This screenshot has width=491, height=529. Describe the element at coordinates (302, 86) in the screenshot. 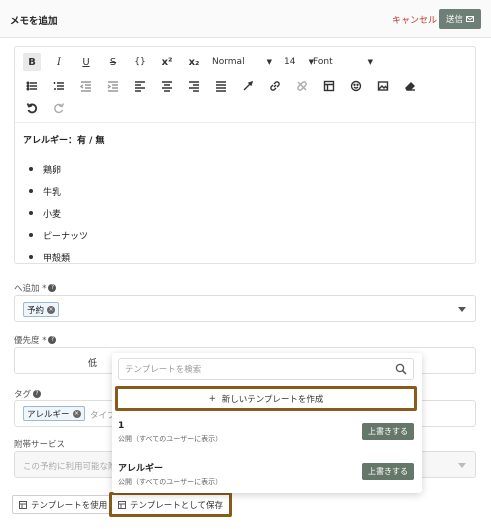

I see `unlink-icon` at that location.